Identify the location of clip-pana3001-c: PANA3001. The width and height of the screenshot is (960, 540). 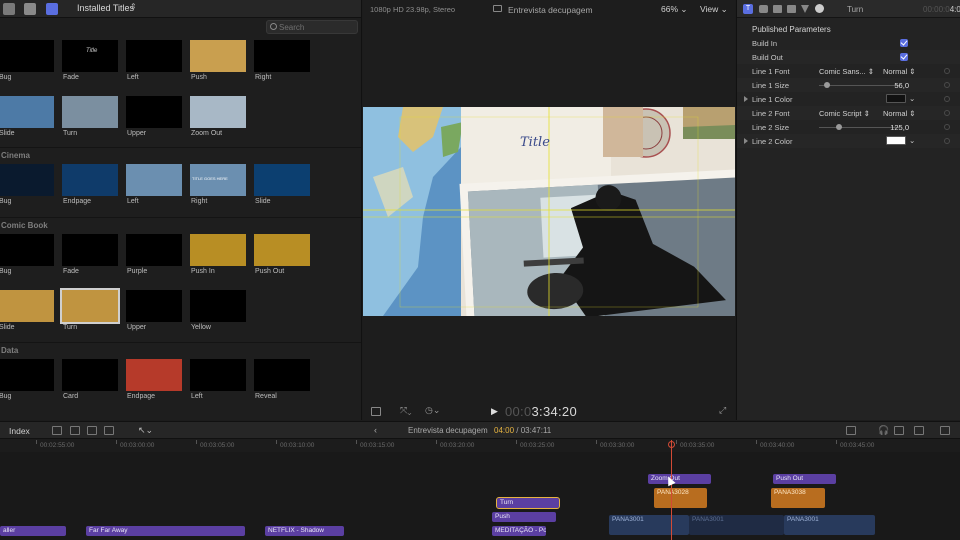
(829, 525).